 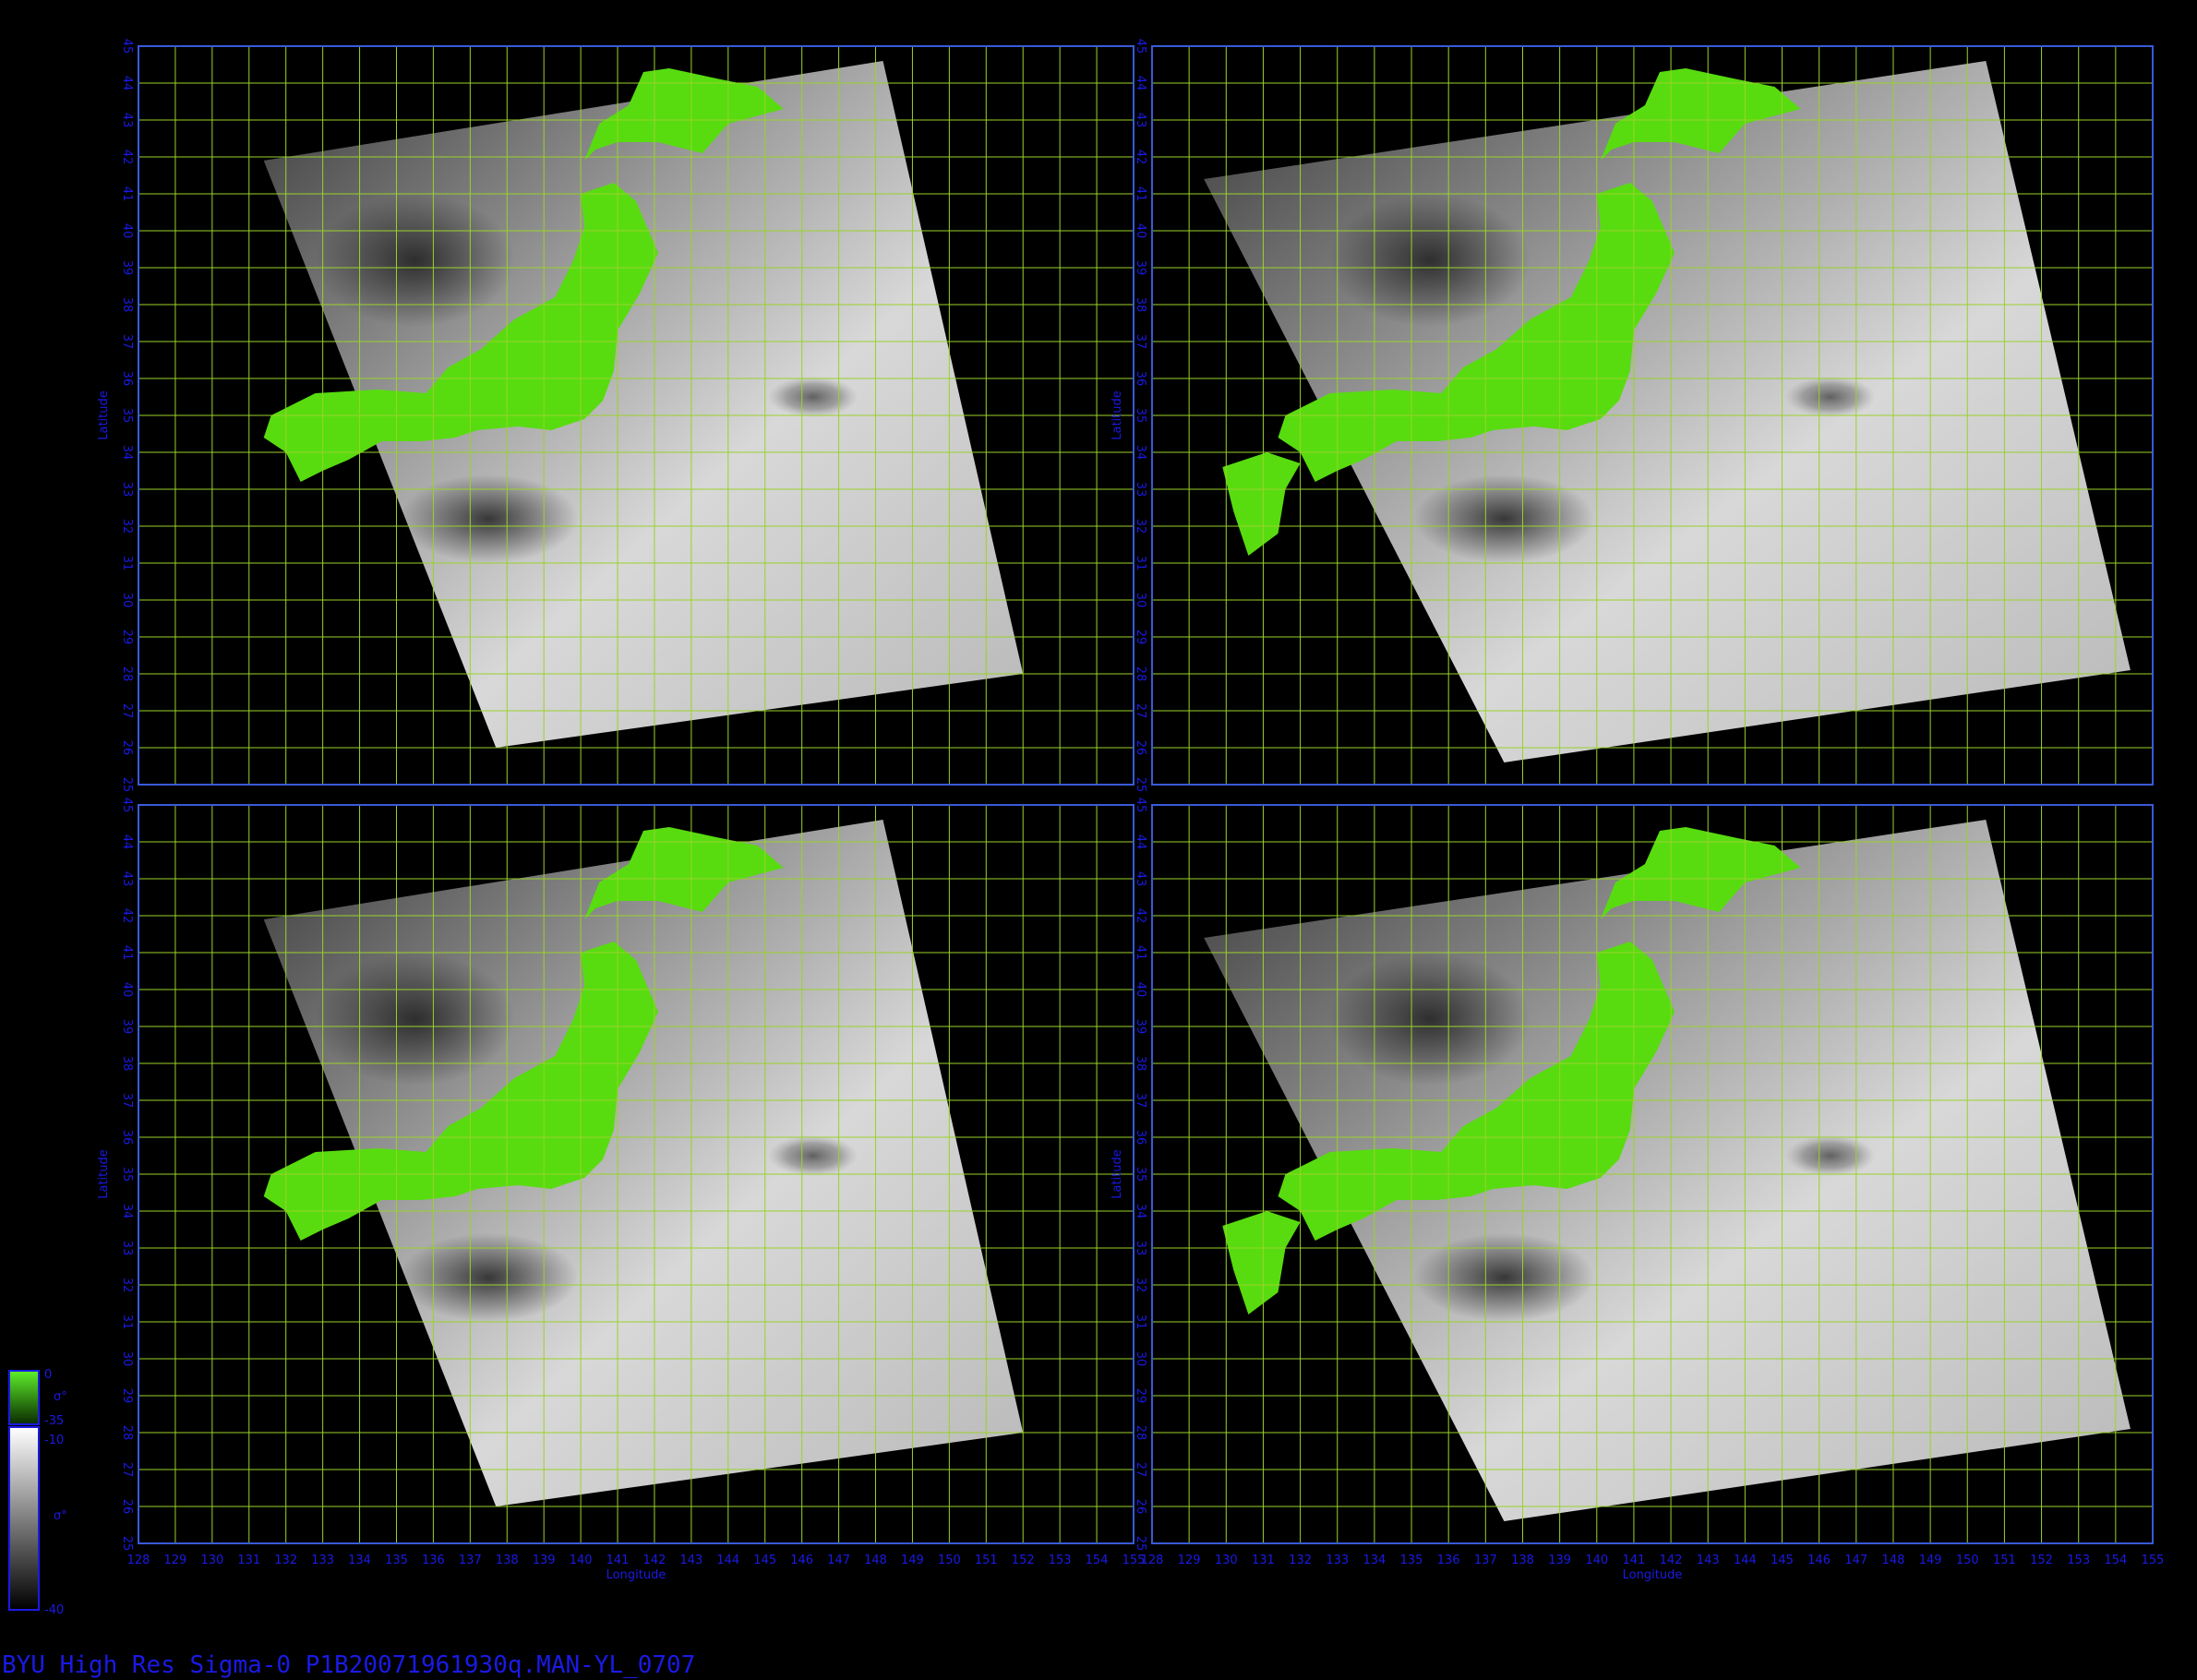 What do you see at coordinates (61, 1516) in the screenshot?
I see `ocean-scale-symbol: σ°` at bounding box center [61, 1516].